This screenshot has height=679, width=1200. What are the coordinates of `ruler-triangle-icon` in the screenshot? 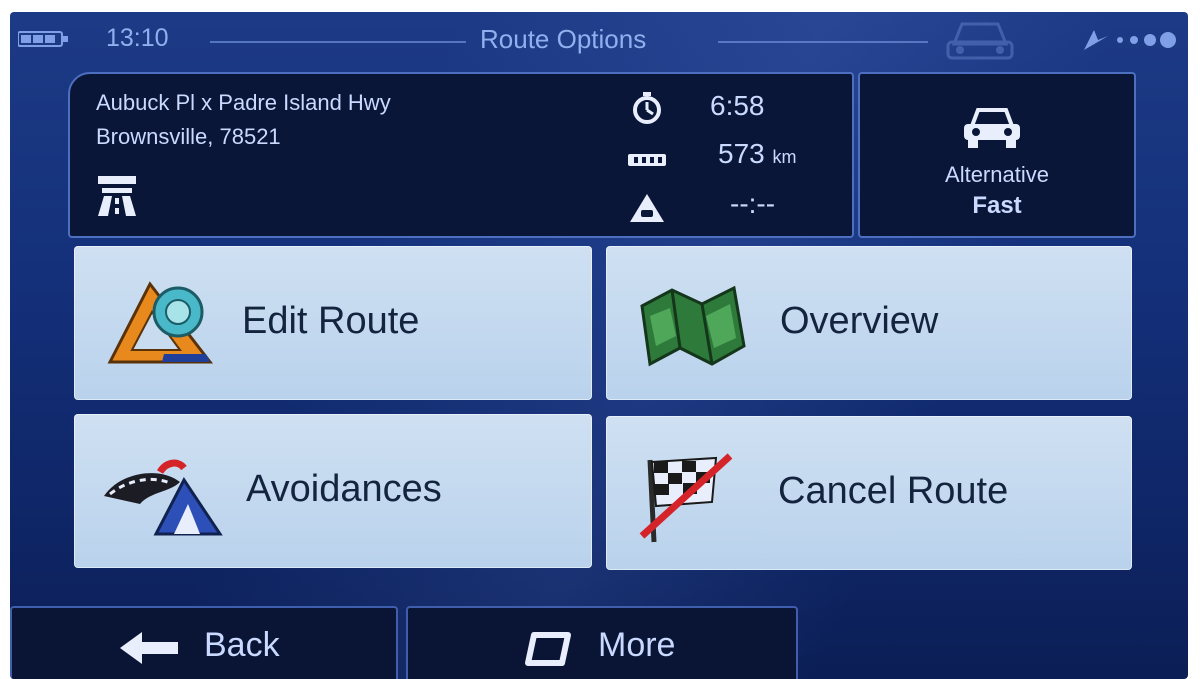 It's located at (160, 322).